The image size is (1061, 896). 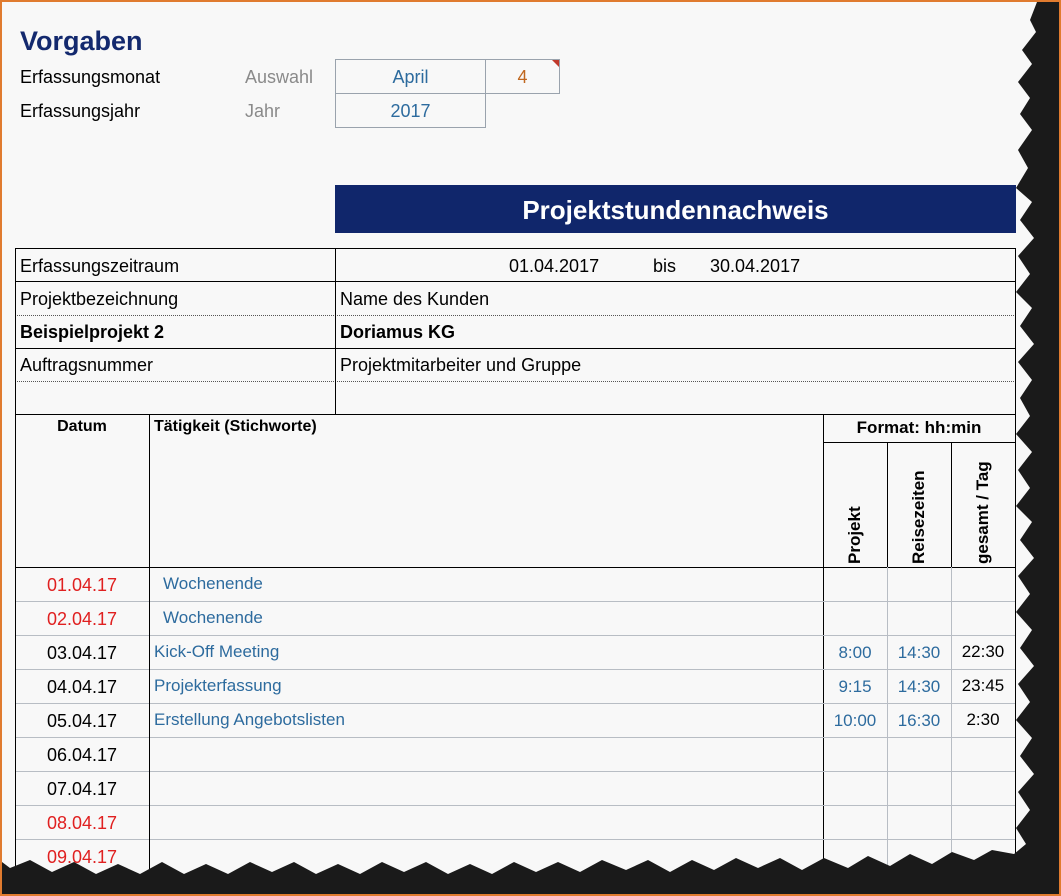 I want to click on month-number: 4, so click(x=522, y=77).